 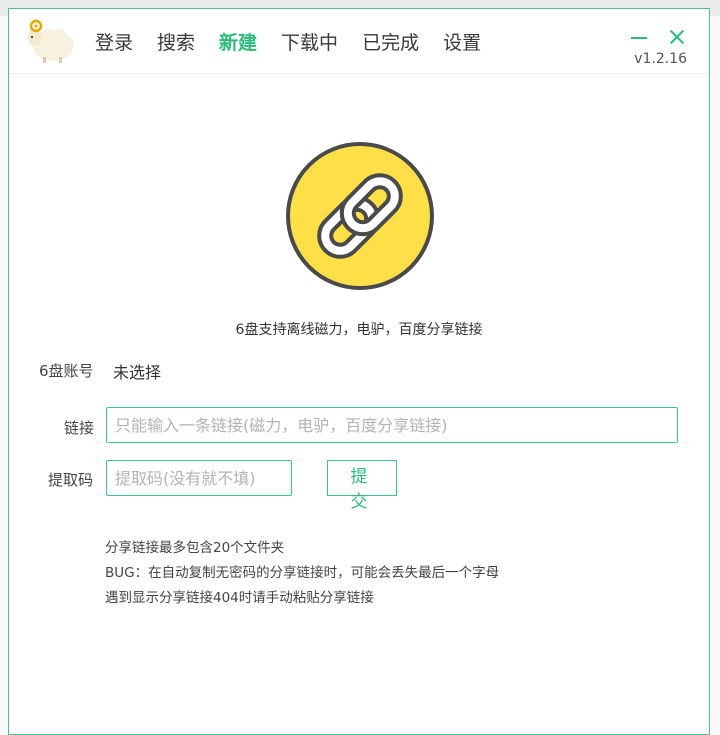 I want to click on title-bar: 登录 搜索 新建 下载中 已完成 设置 v1.2.16, so click(x=359, y=41).